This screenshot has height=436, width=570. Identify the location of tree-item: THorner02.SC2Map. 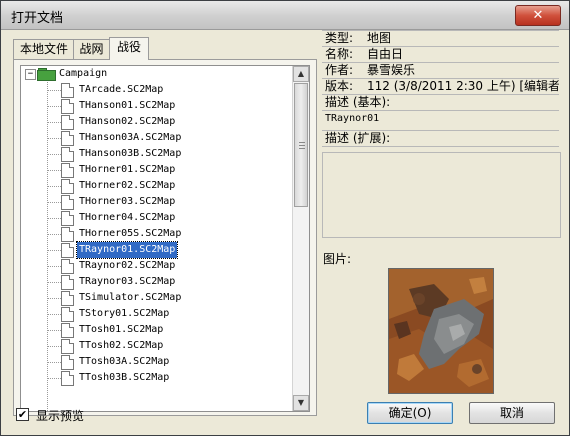
(151, 186).